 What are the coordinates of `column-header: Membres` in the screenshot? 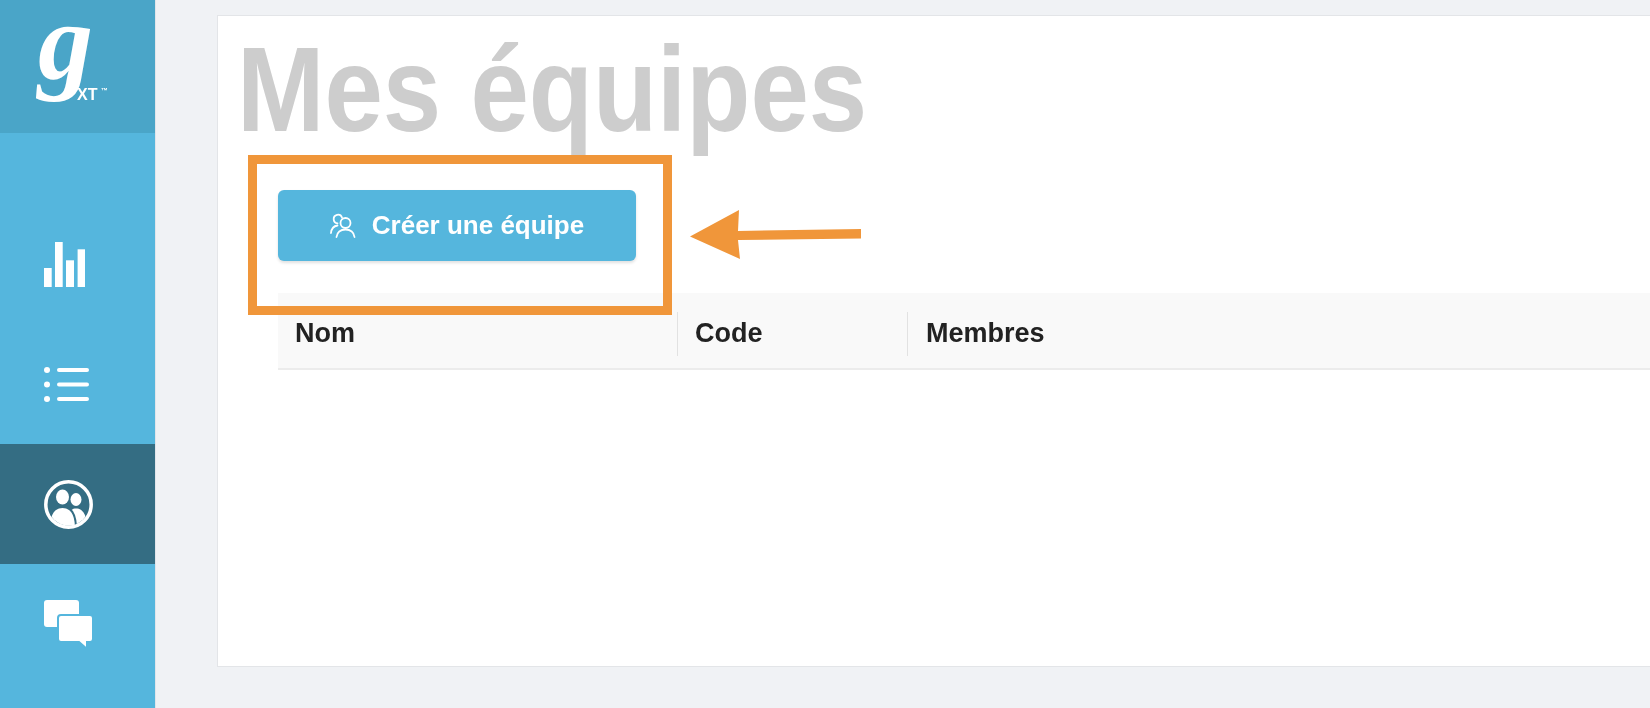 It's located at (985, 333).